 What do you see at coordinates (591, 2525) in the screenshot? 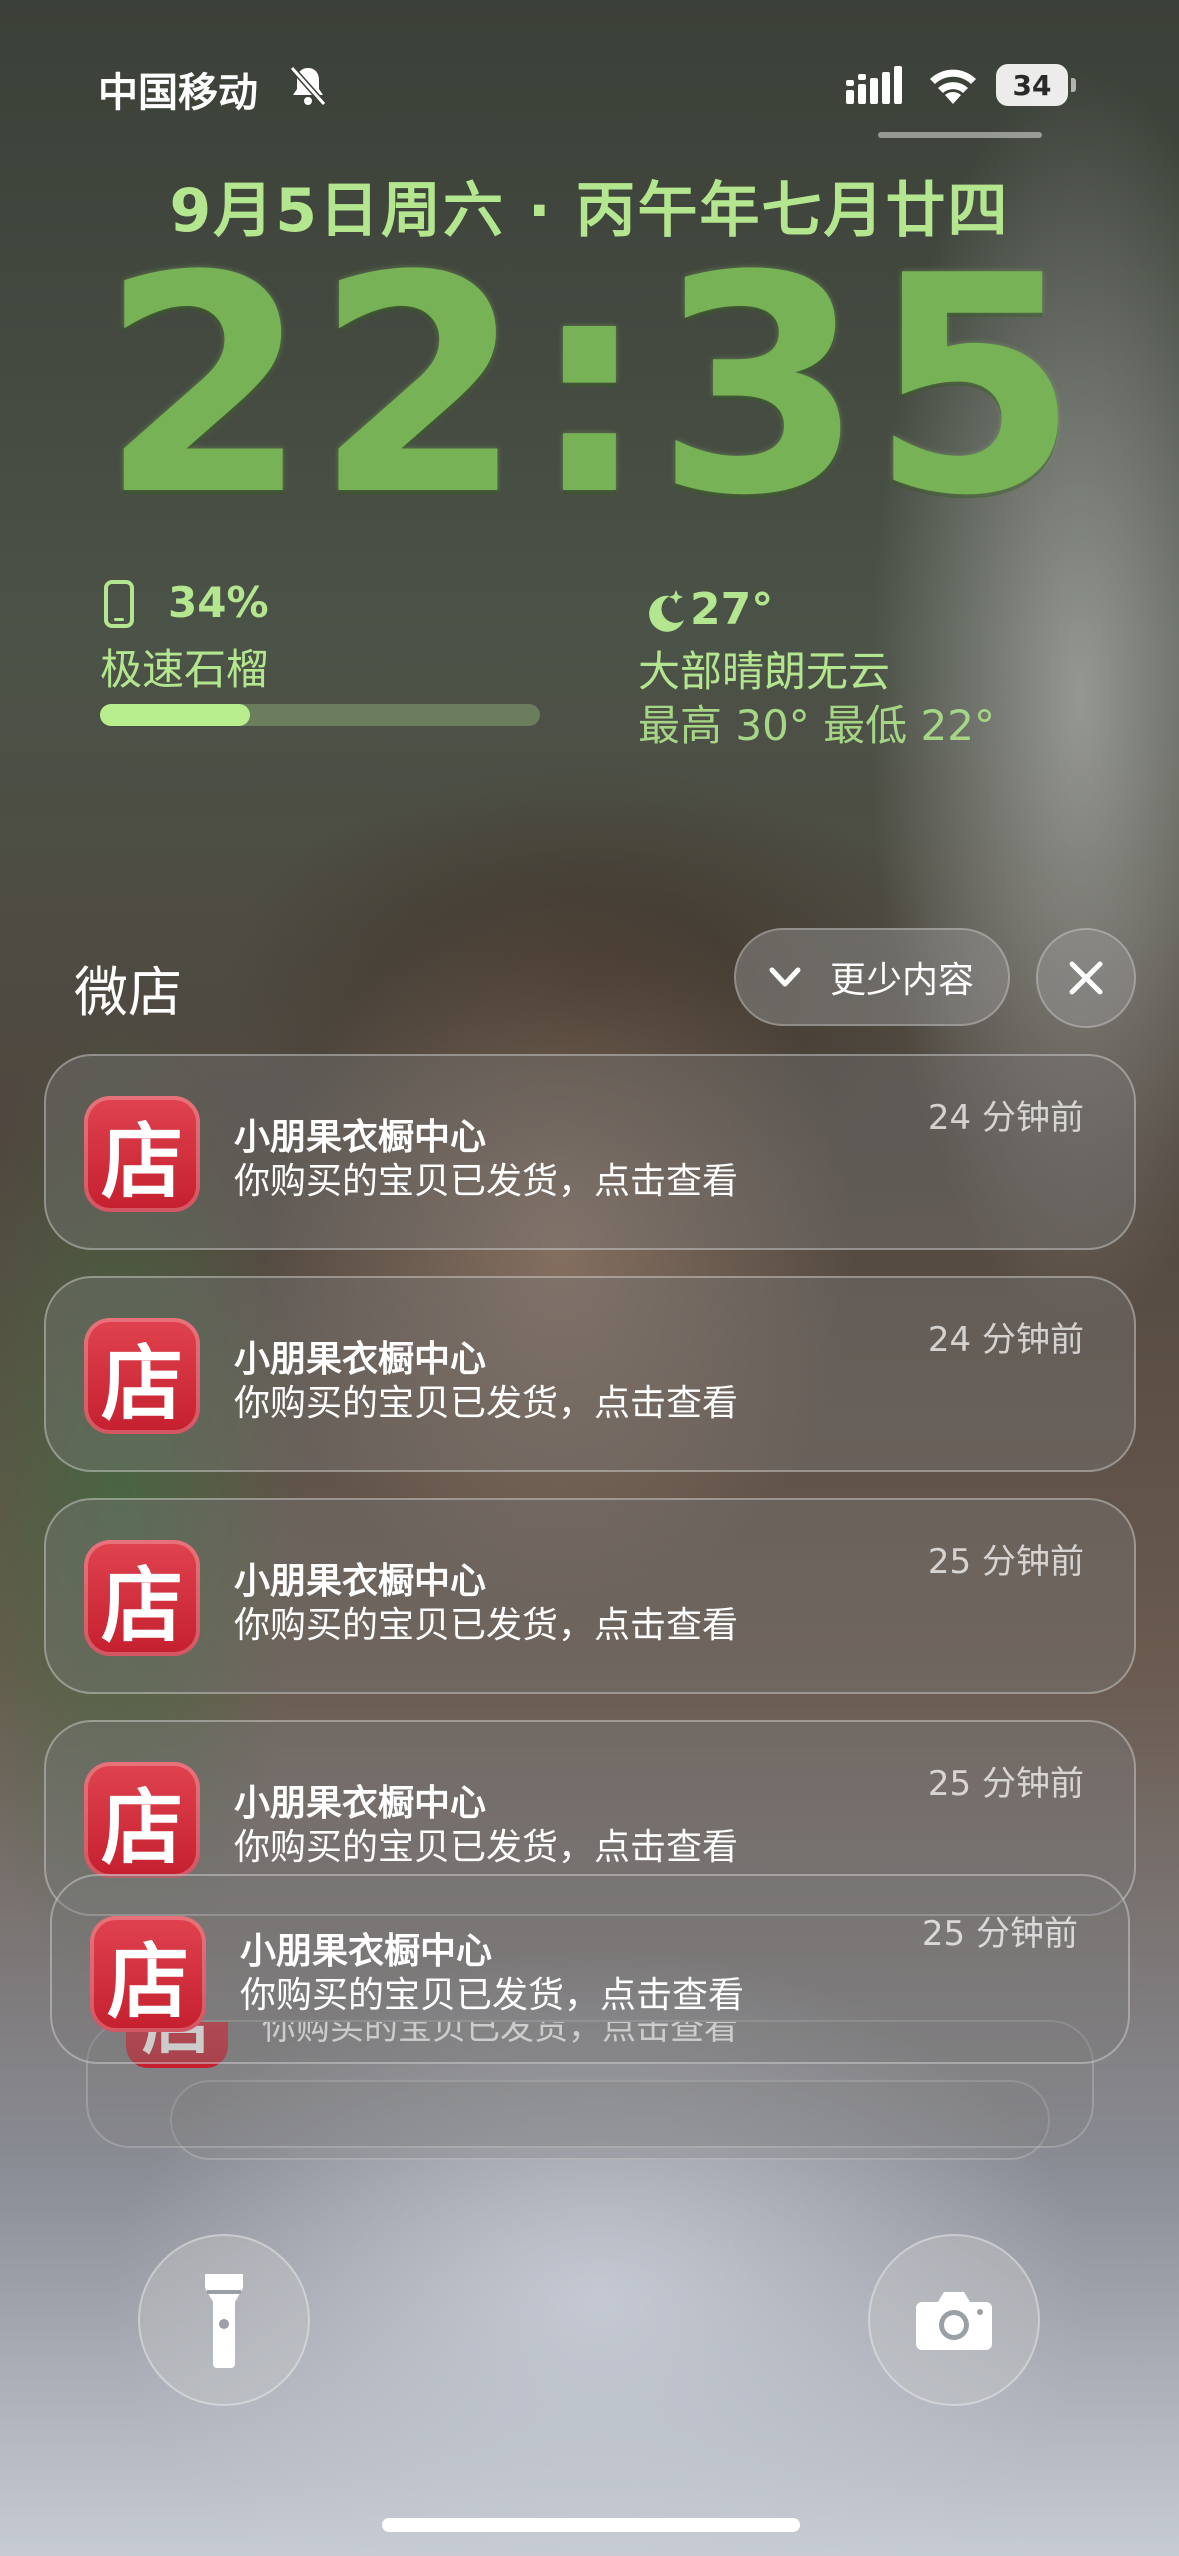
I see `home-indicator` at bounding box center [591, 2525].